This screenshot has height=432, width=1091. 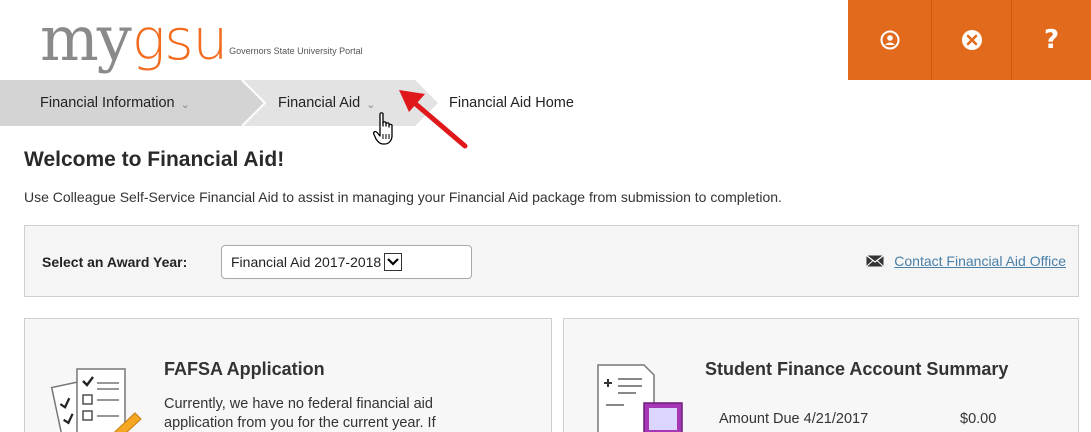 What do you see at coordinates (640, 398) in the screenshot?
I see `invoice-document-icon` at bounding box center [640, 398].